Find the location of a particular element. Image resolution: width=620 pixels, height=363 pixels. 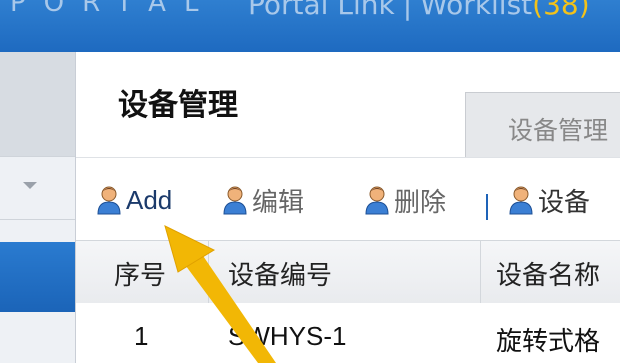

column-header-name: 设备名称 is located at coordinates (548, 273).